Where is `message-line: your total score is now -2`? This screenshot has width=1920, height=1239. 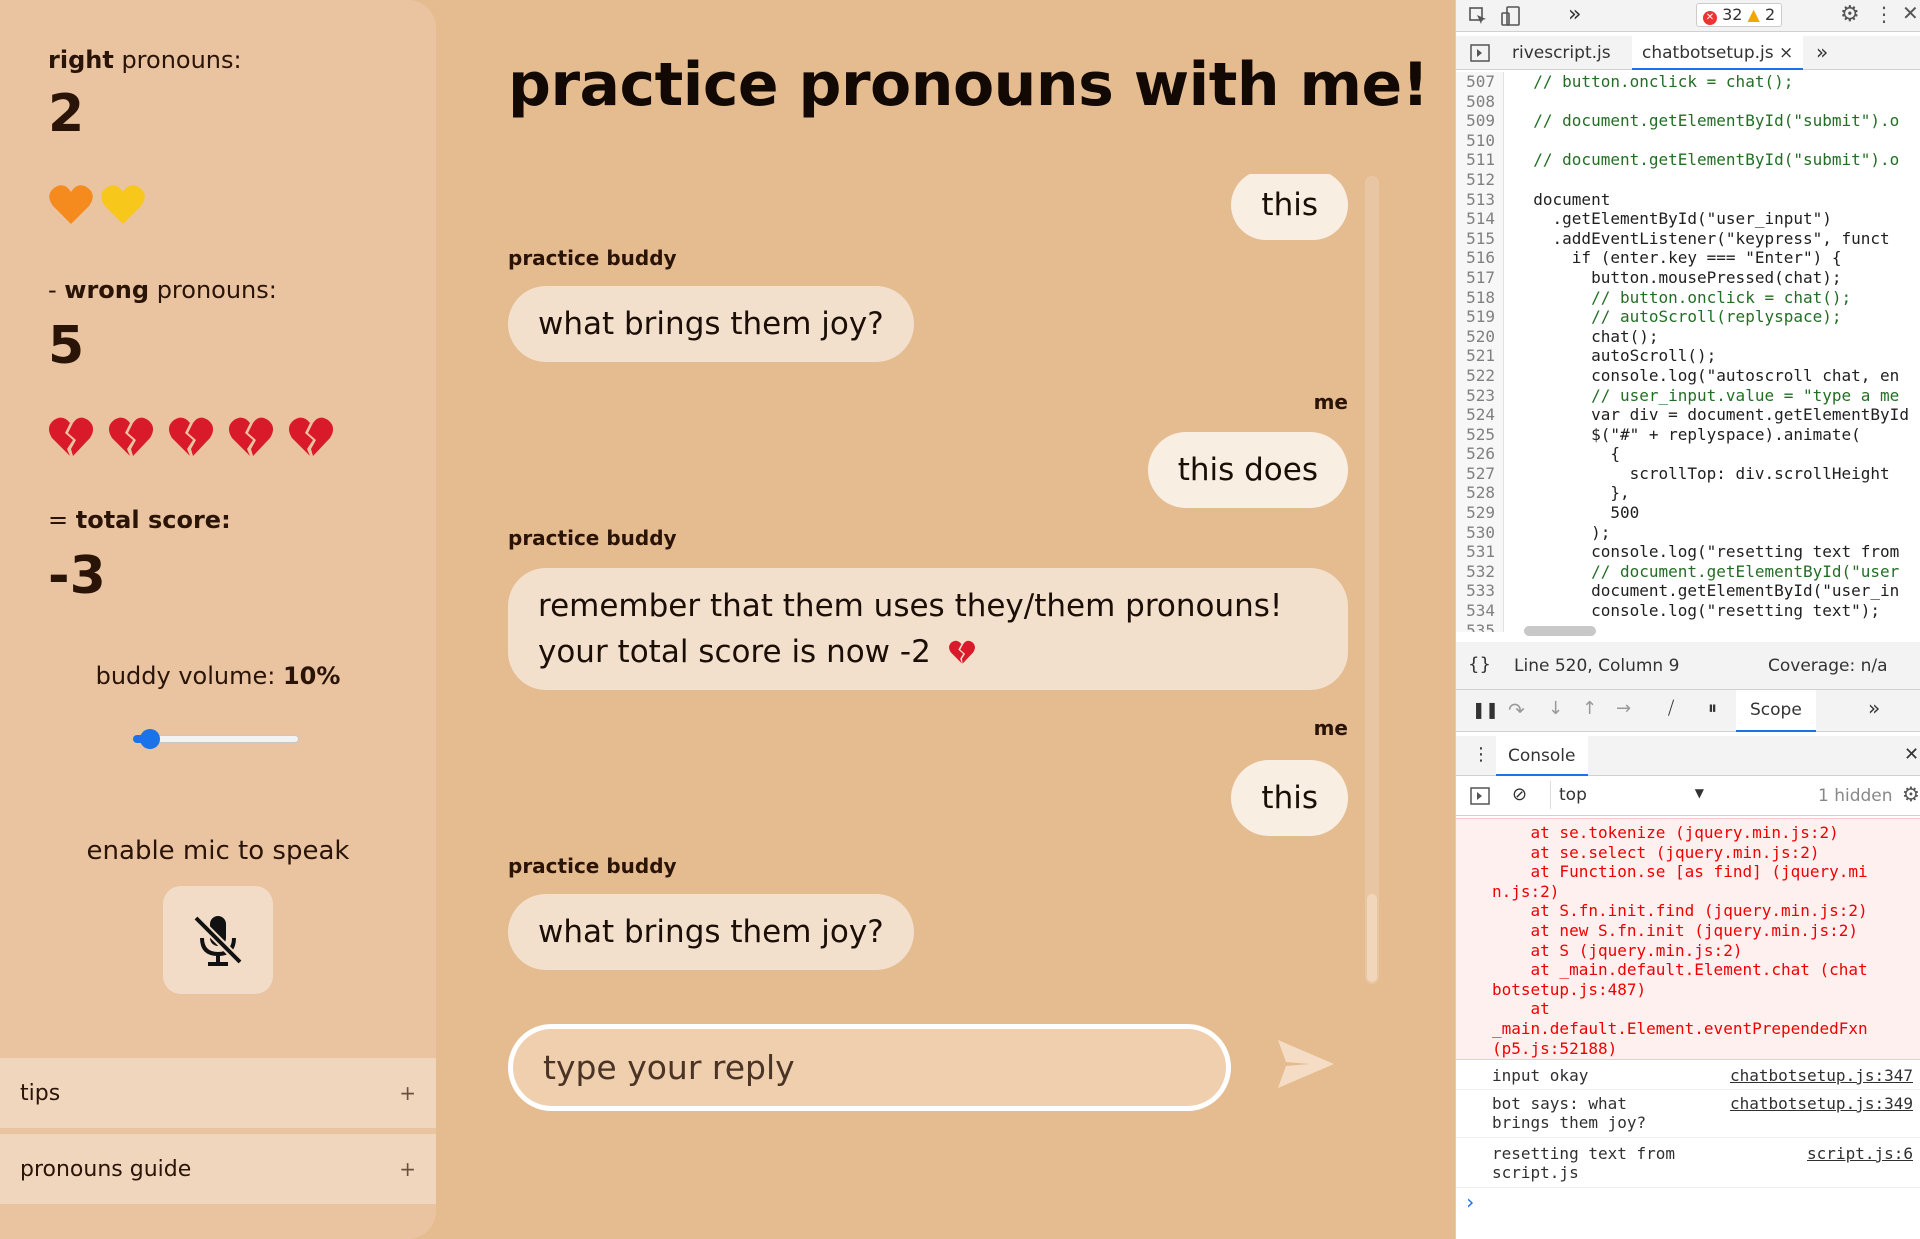 message-line: your total score is now -2 is located at coordinates (757, 652).